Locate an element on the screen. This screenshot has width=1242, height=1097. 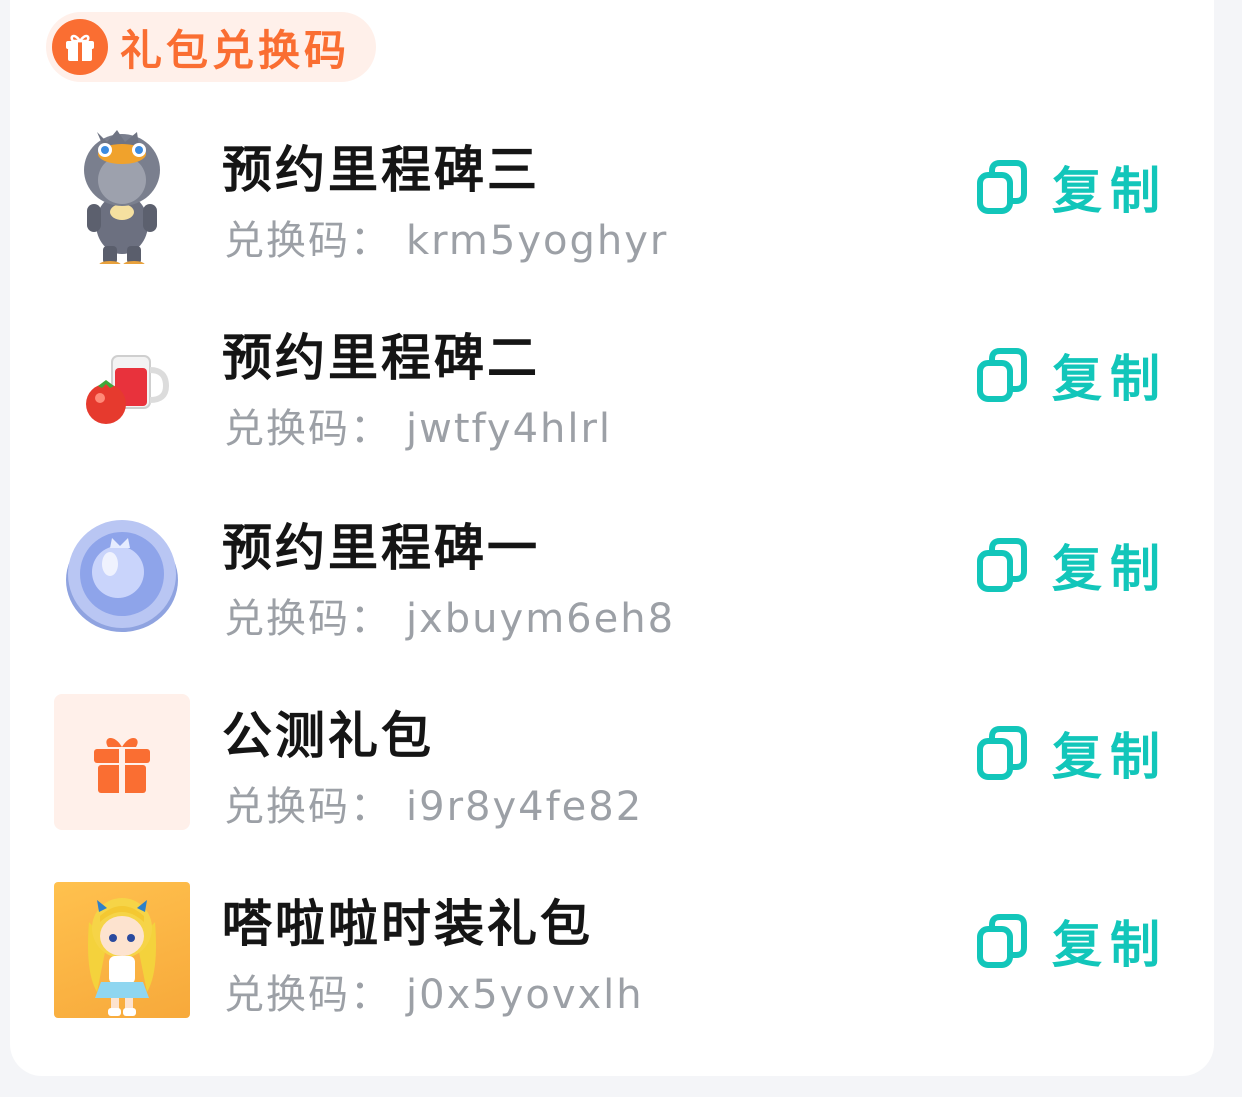
redeem-code: j0x5yovxlh is located at coordinates (525, 995).